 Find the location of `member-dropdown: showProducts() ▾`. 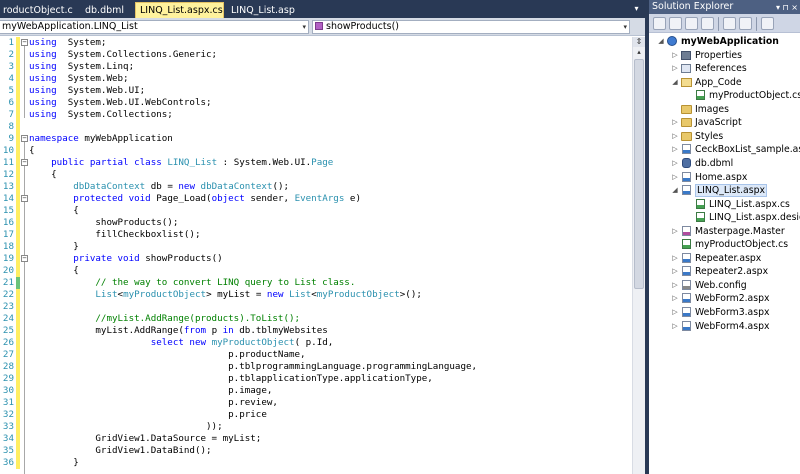

member-dropdown: showProducts() ▾ is located at coordinates (471, 27).